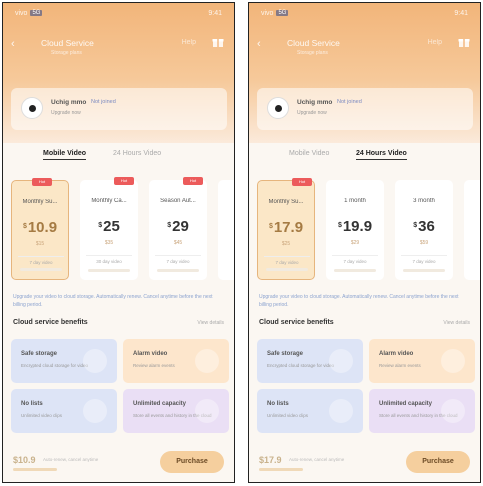 The width and height of the screenshot is (483, 486). I want to click on original-price: $15, so click(40, 244).